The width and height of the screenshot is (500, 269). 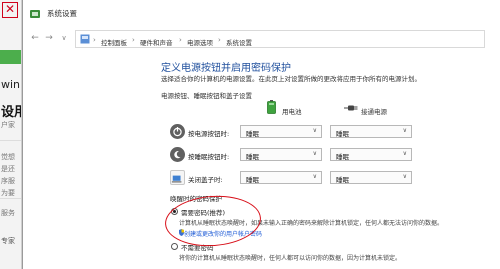 I want to click on forward-button: →, so click(x=49, y=38).